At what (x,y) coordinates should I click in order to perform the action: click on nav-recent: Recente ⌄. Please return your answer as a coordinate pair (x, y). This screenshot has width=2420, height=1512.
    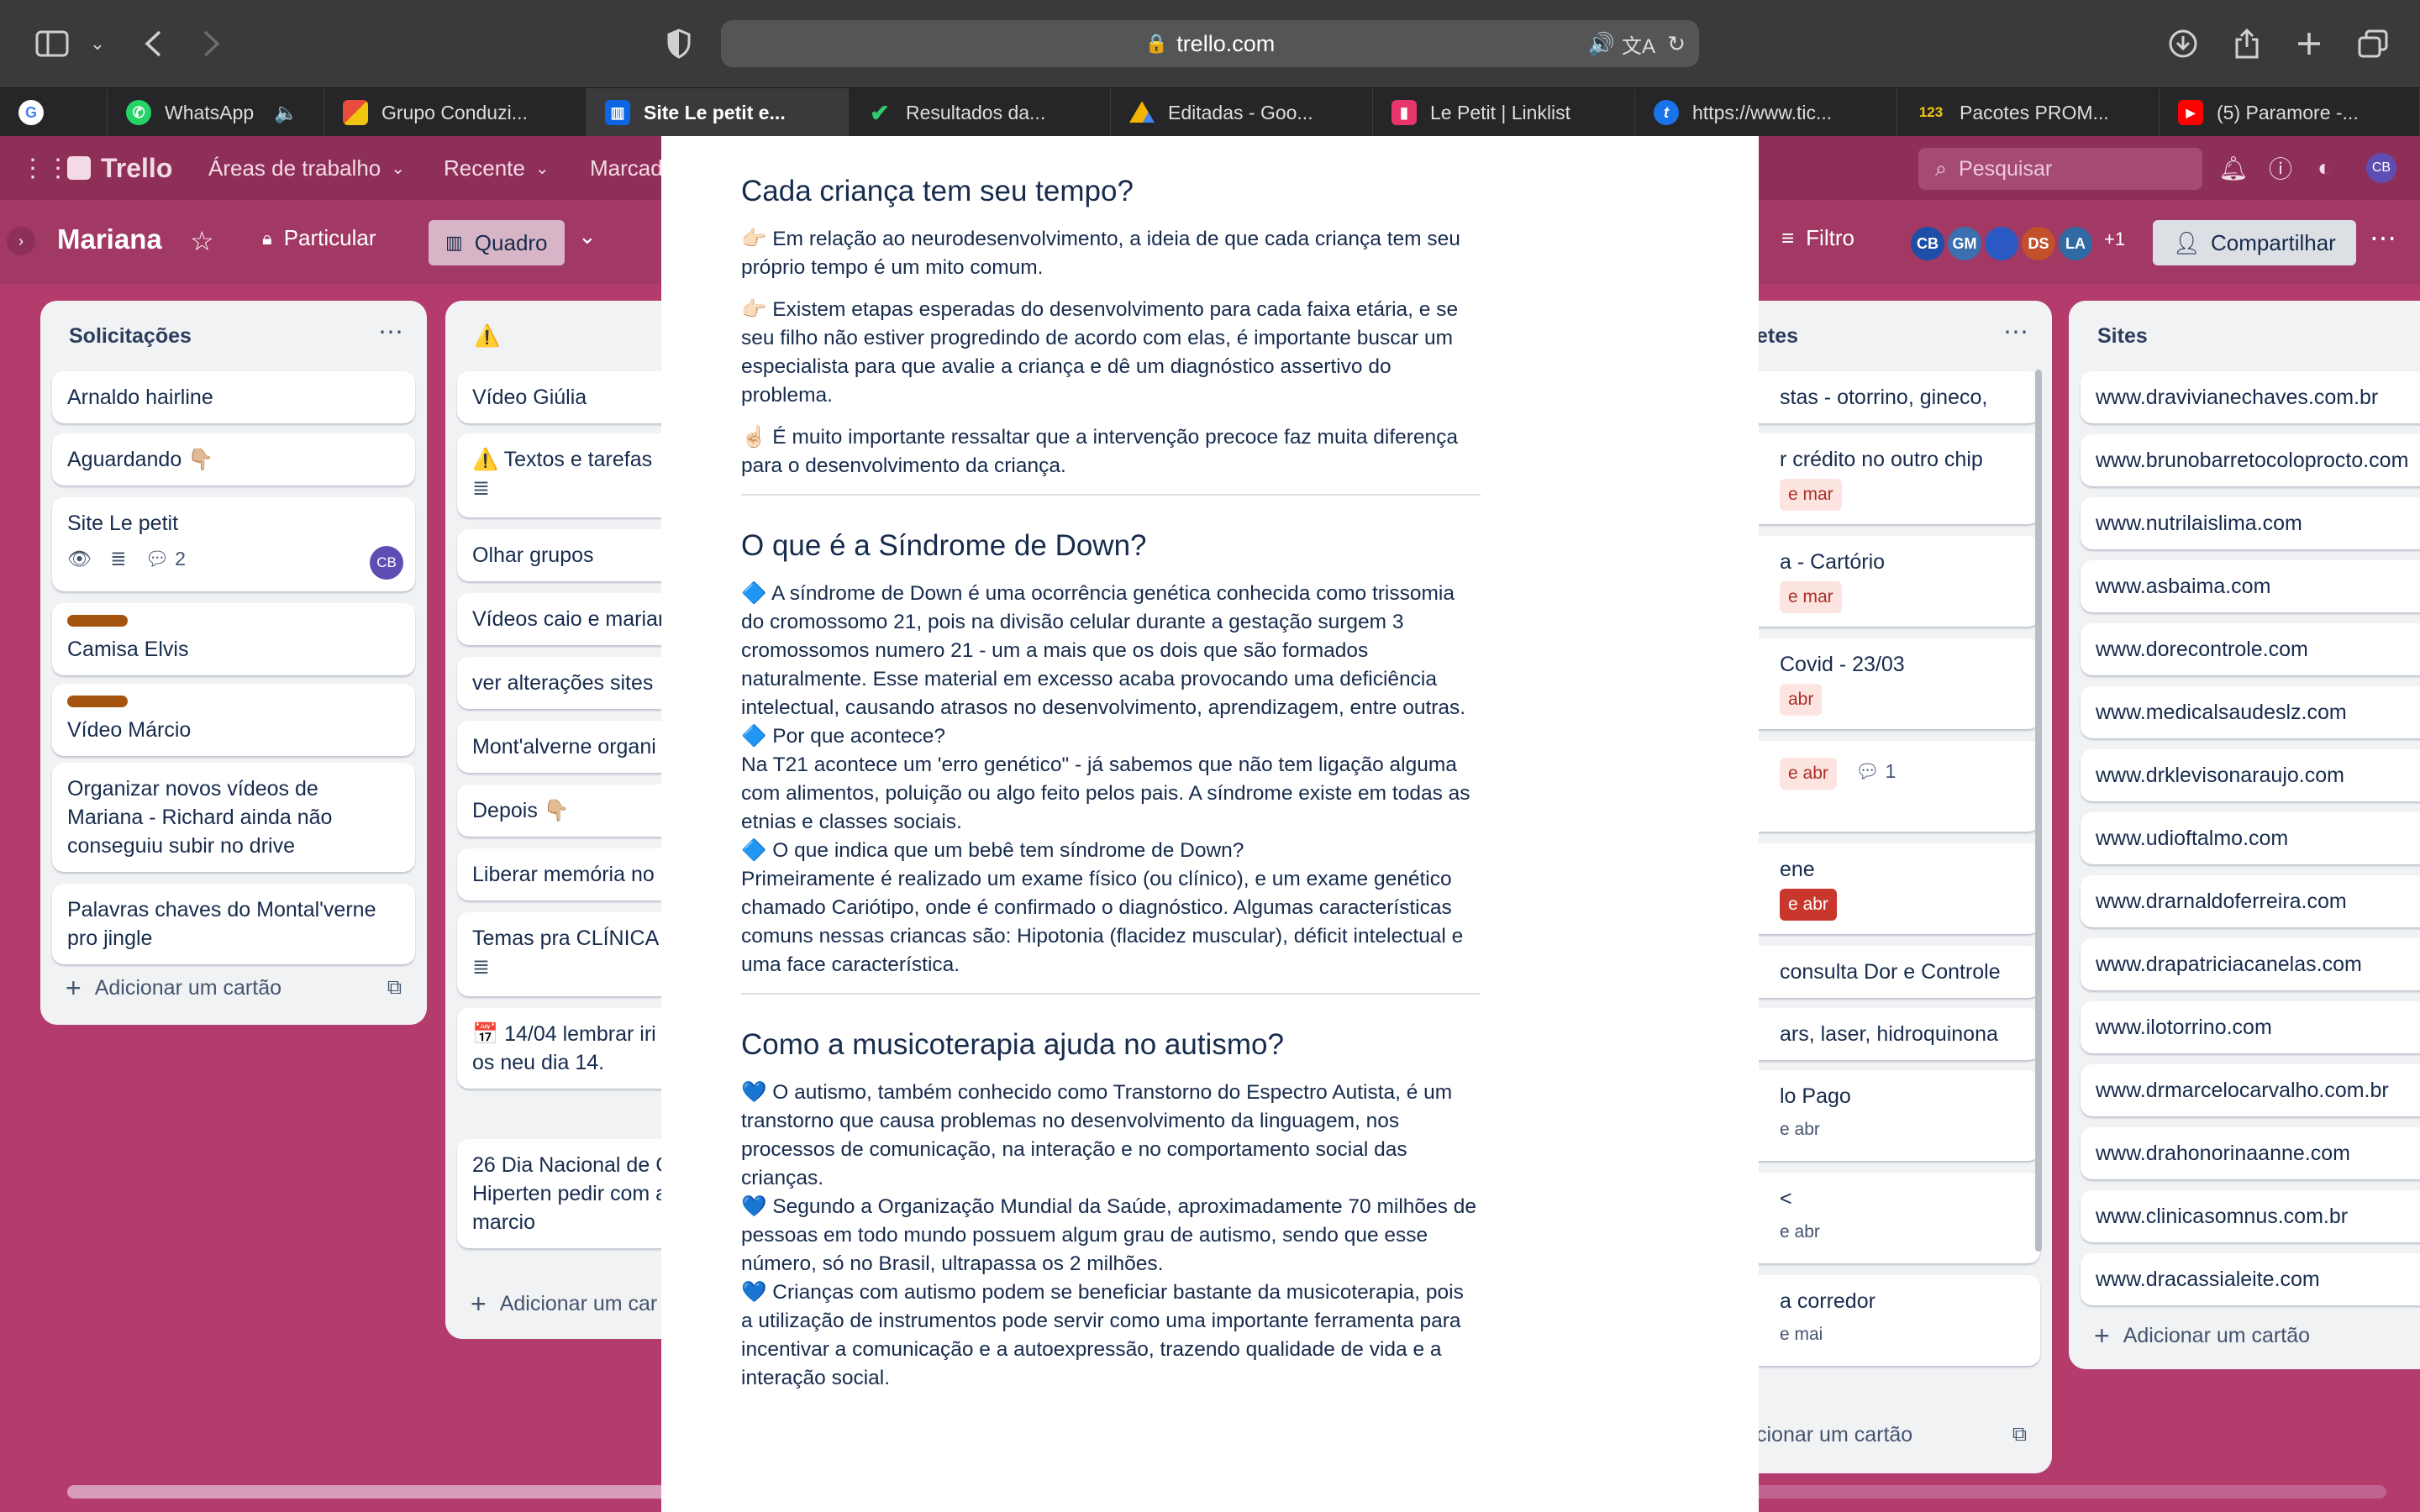
    Looking at the image, I should click on (497, 168).